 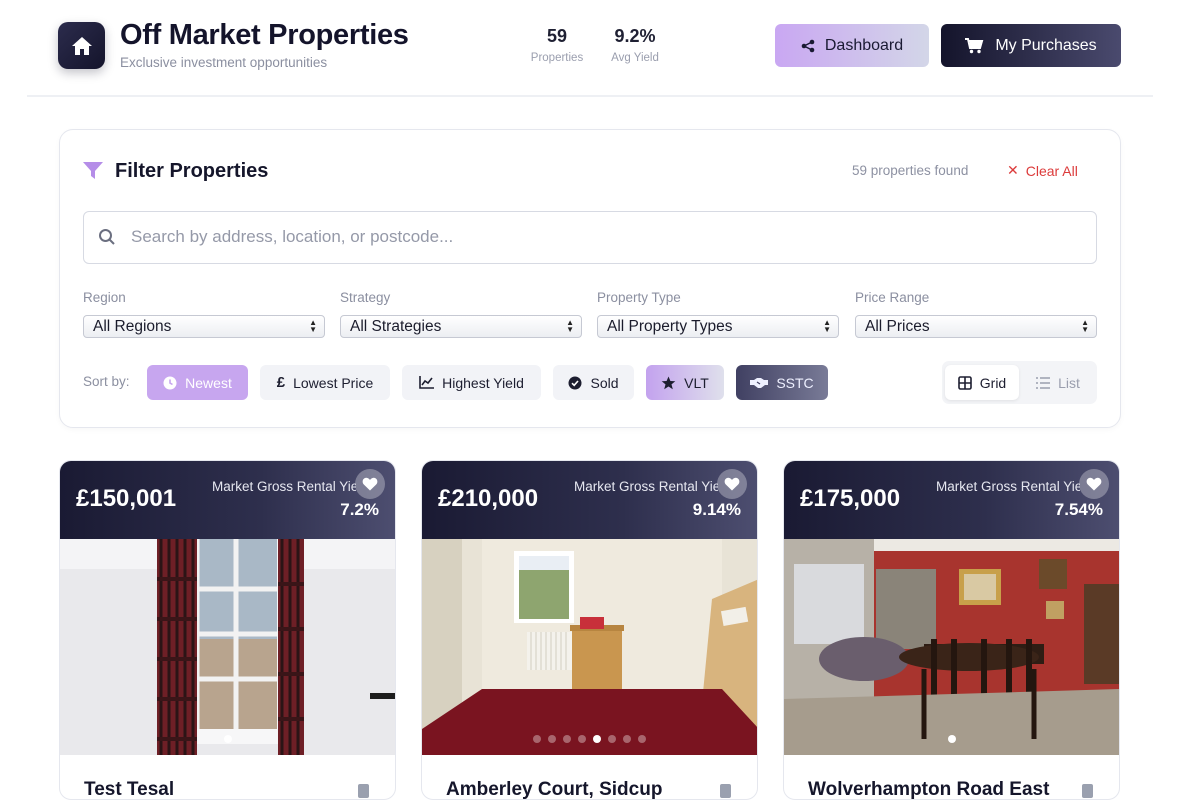 What do you see at coordinates (759, 382) in the screenshot?
I see `handshake-icon` at bounding box center [759, 382].